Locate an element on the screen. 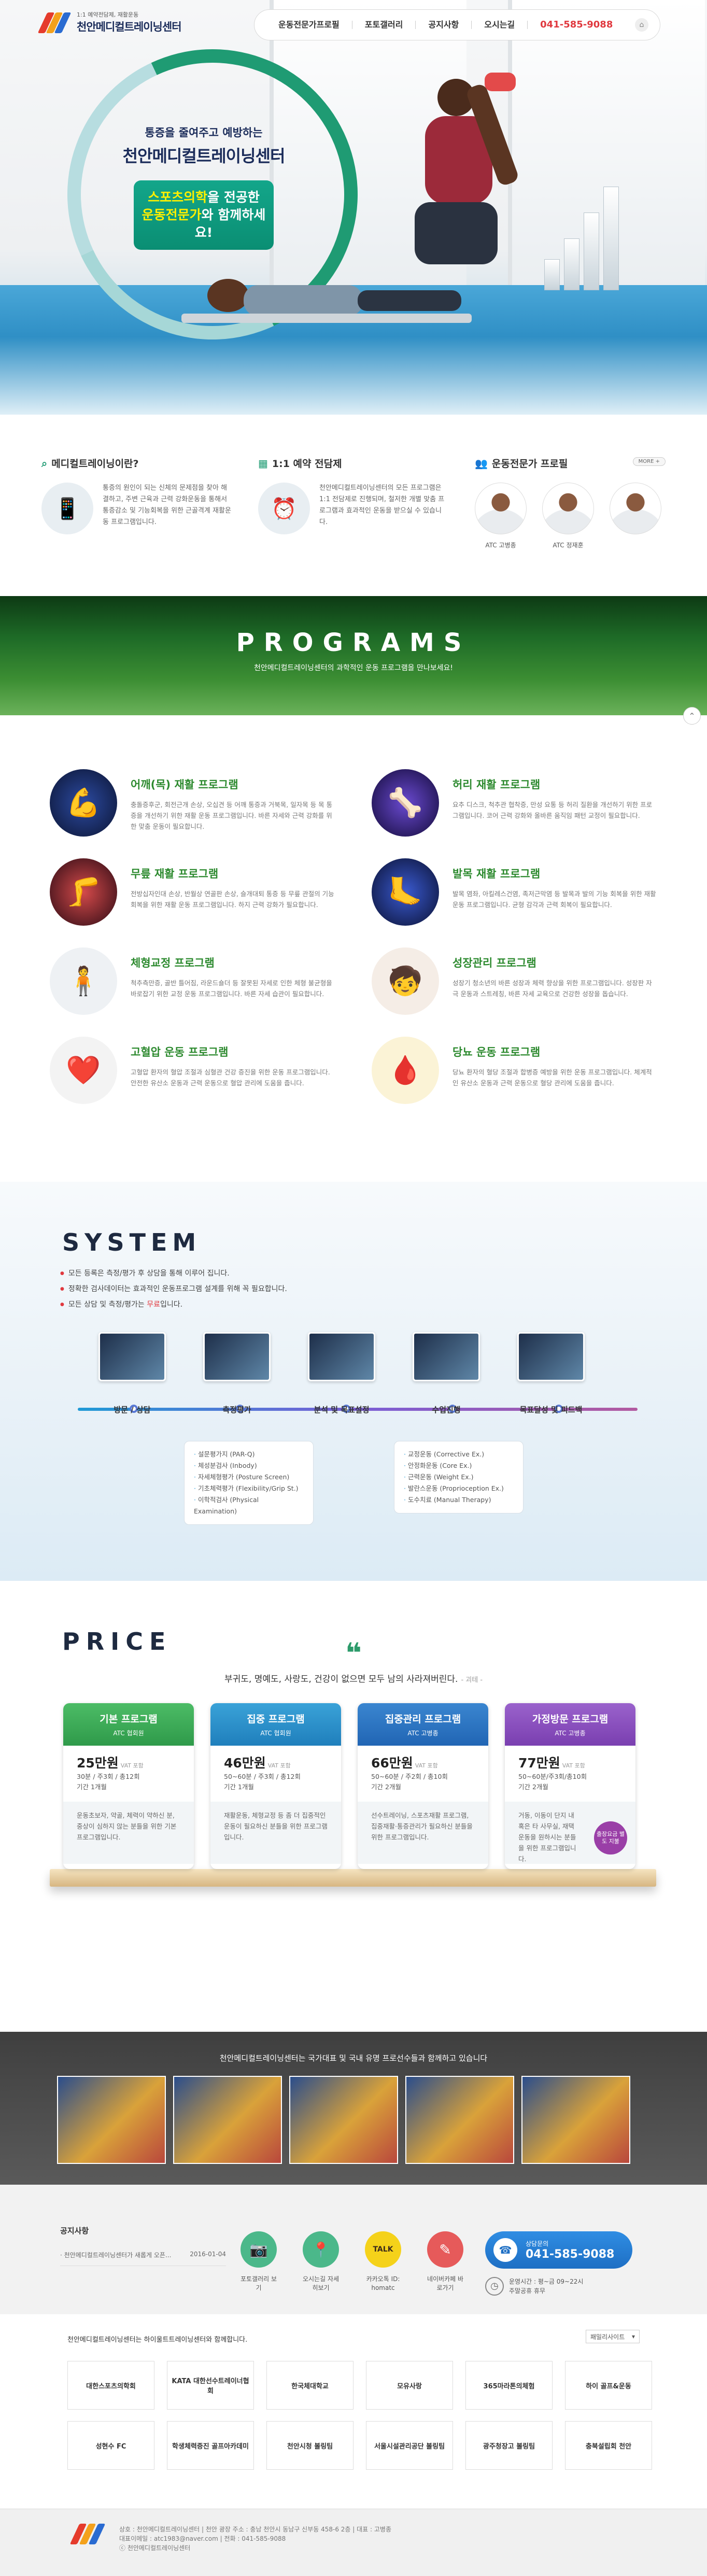 The height and width of the screenshot is (2576, 707). scroll-top-icon: ⌃ is located at coordinates (692, 716).